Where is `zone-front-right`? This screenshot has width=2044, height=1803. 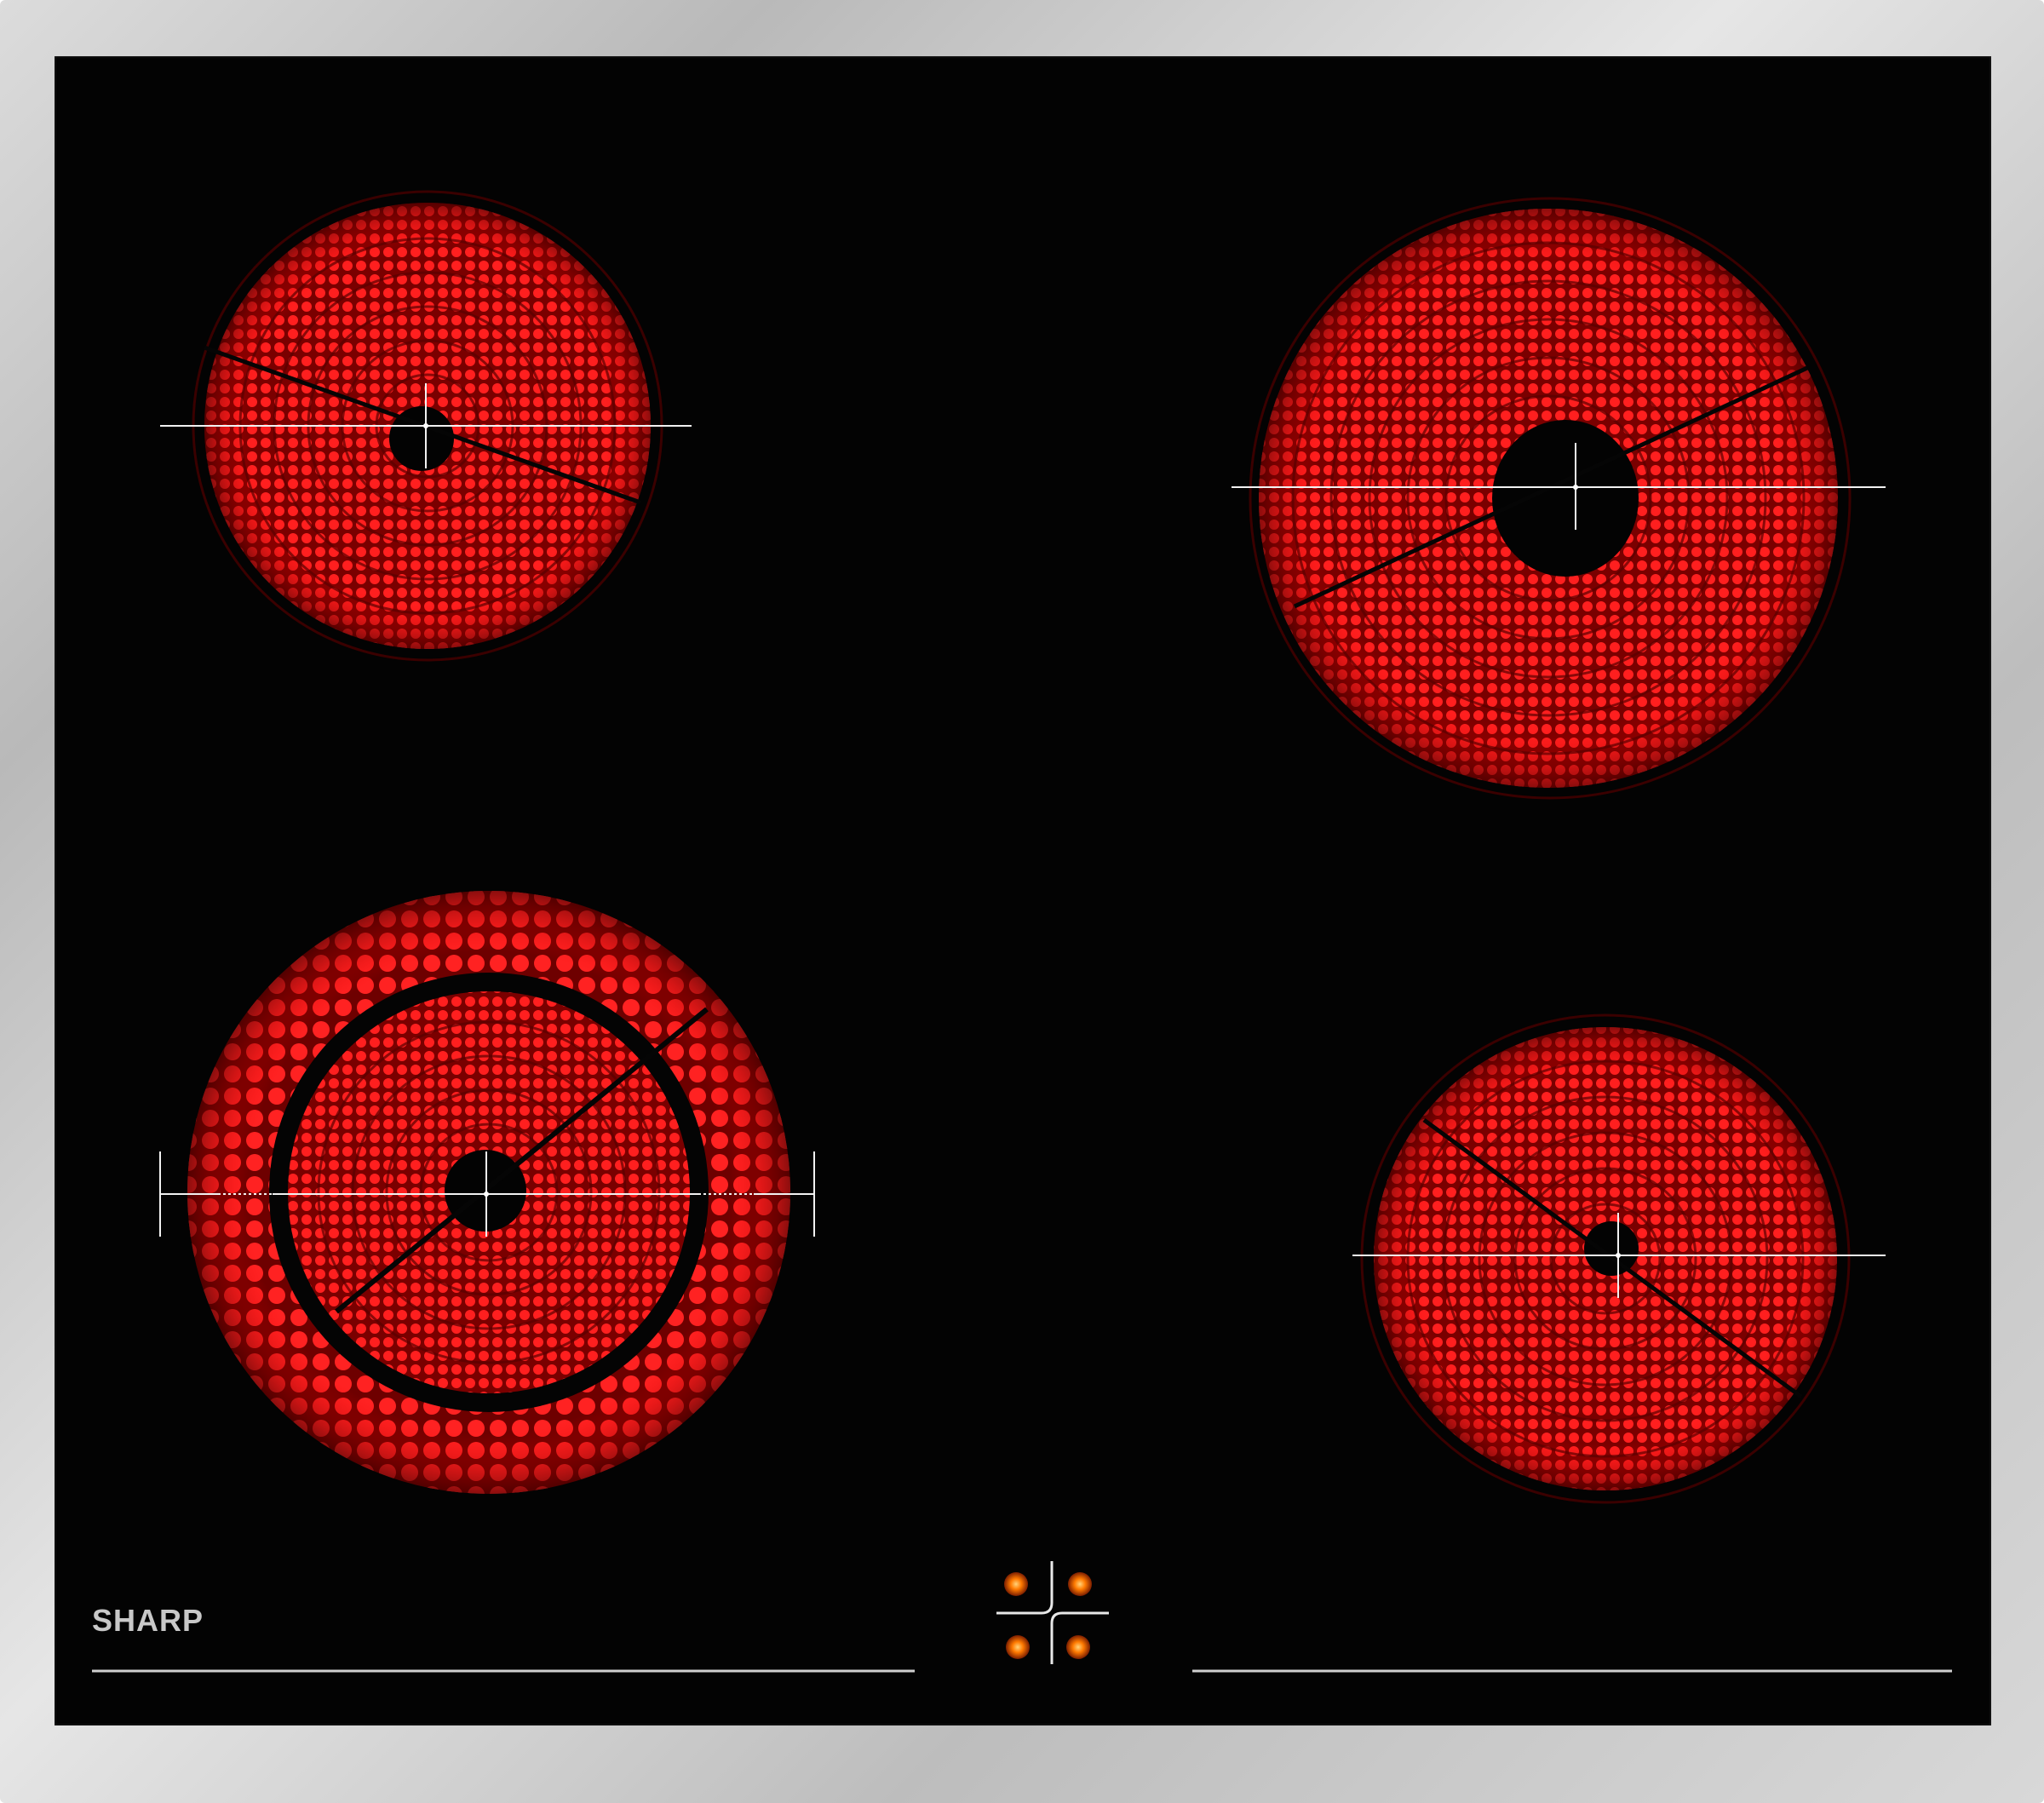
zone-front-right is located at coordinates (1619, 1259).